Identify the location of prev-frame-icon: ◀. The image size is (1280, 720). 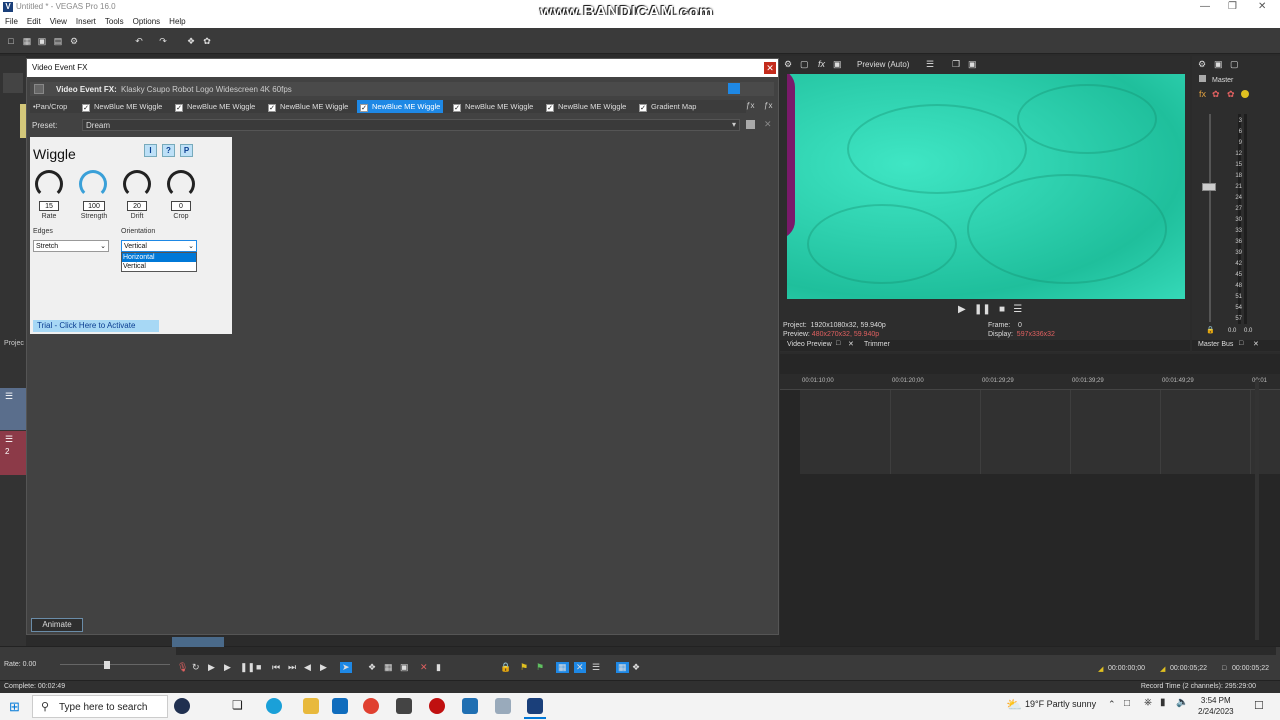
(307, 667).